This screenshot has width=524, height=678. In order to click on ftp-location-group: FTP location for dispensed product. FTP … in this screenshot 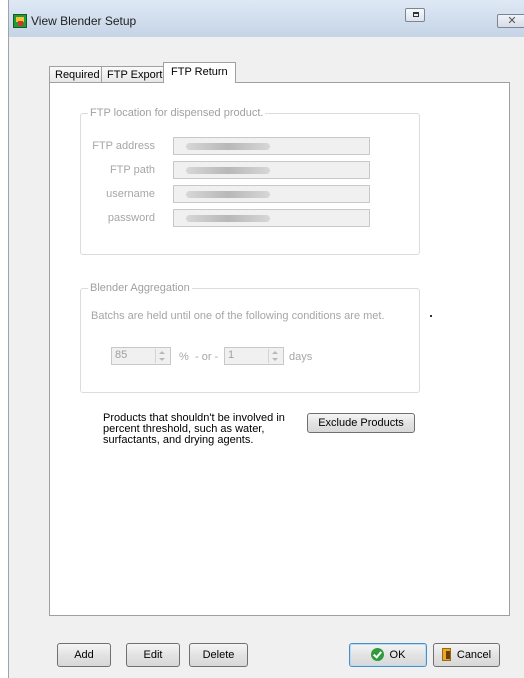, I will do `click(250, 180)`.